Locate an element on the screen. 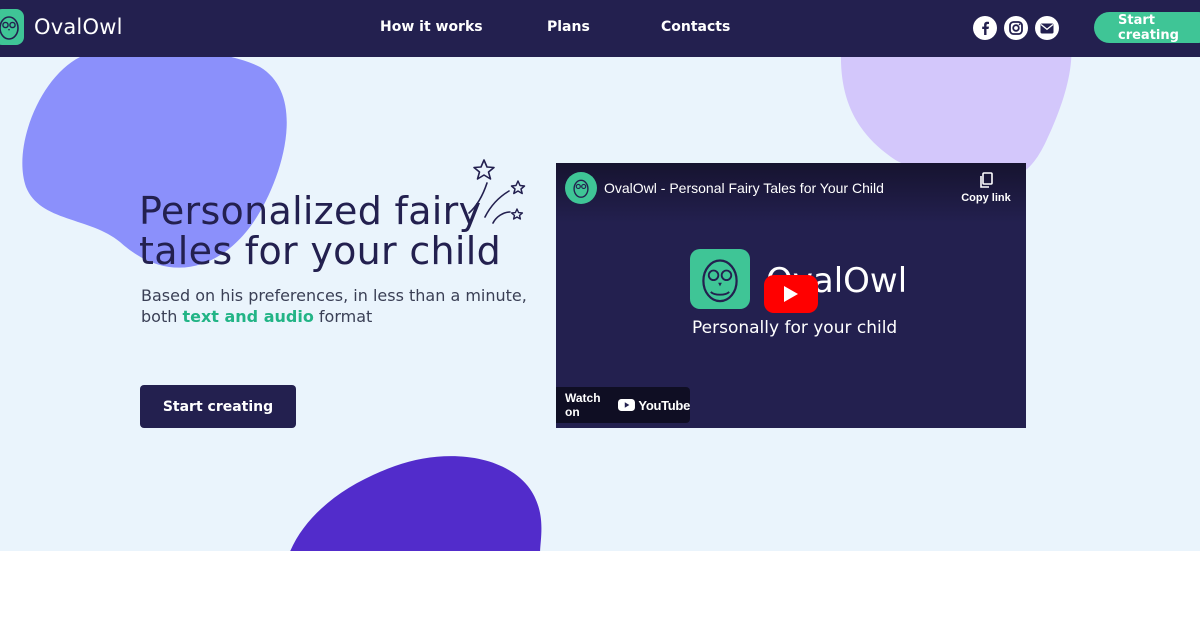  mail-icon is located at coordinates (1047, 28).